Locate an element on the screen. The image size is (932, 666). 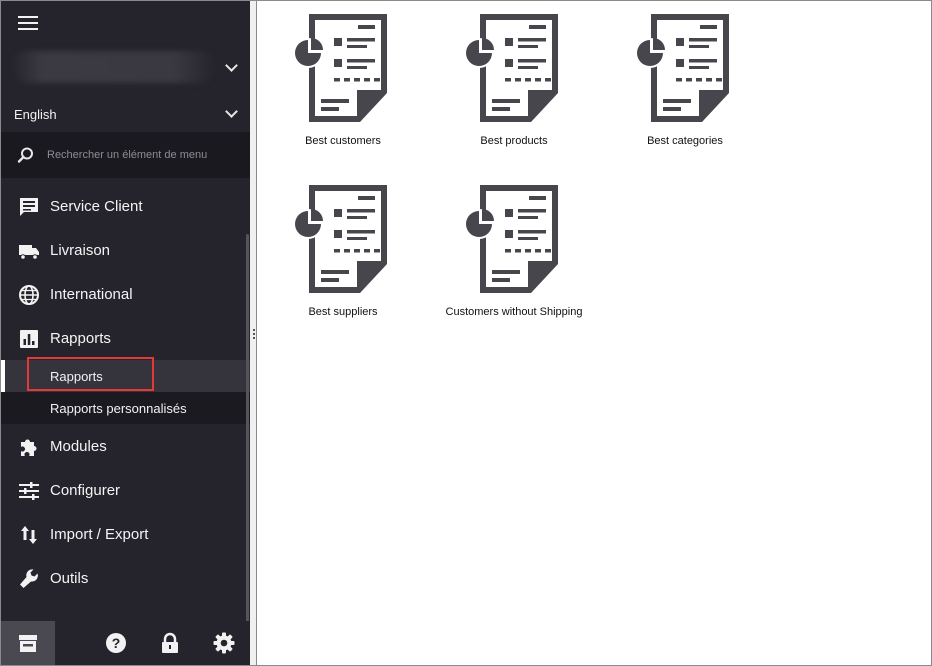
menu-search is located at coordinates (125, 155).